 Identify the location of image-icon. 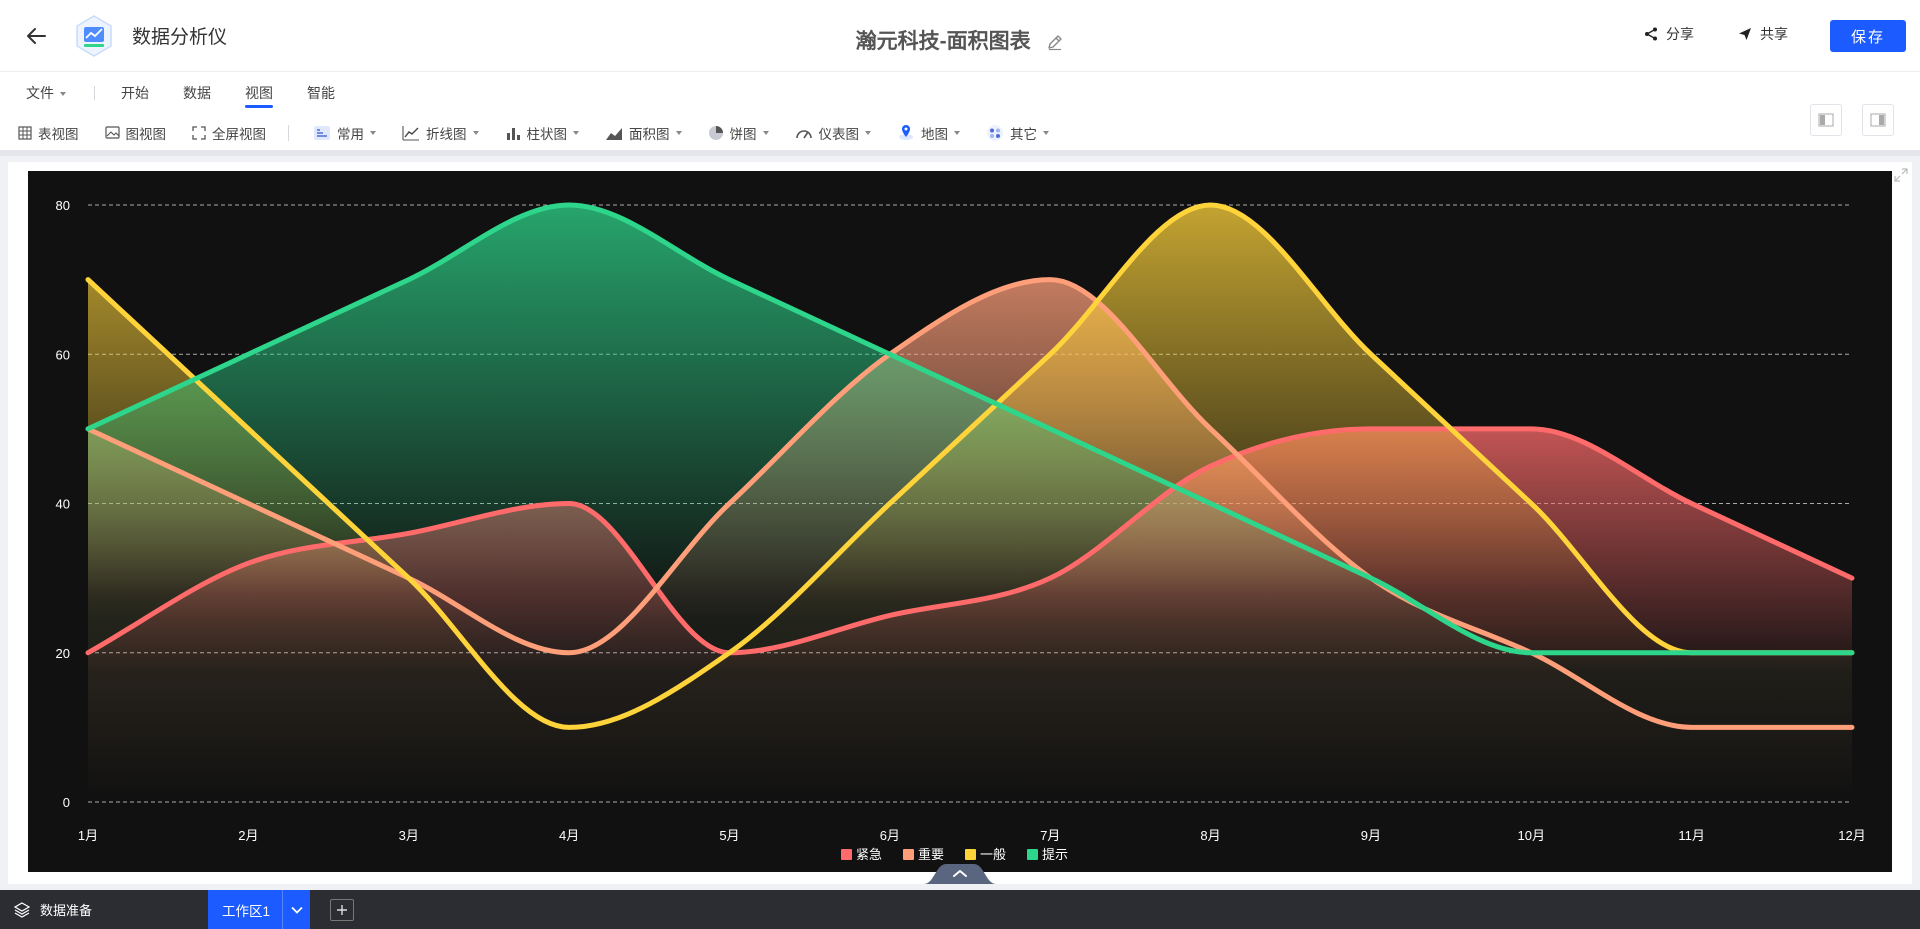
(112, 132).